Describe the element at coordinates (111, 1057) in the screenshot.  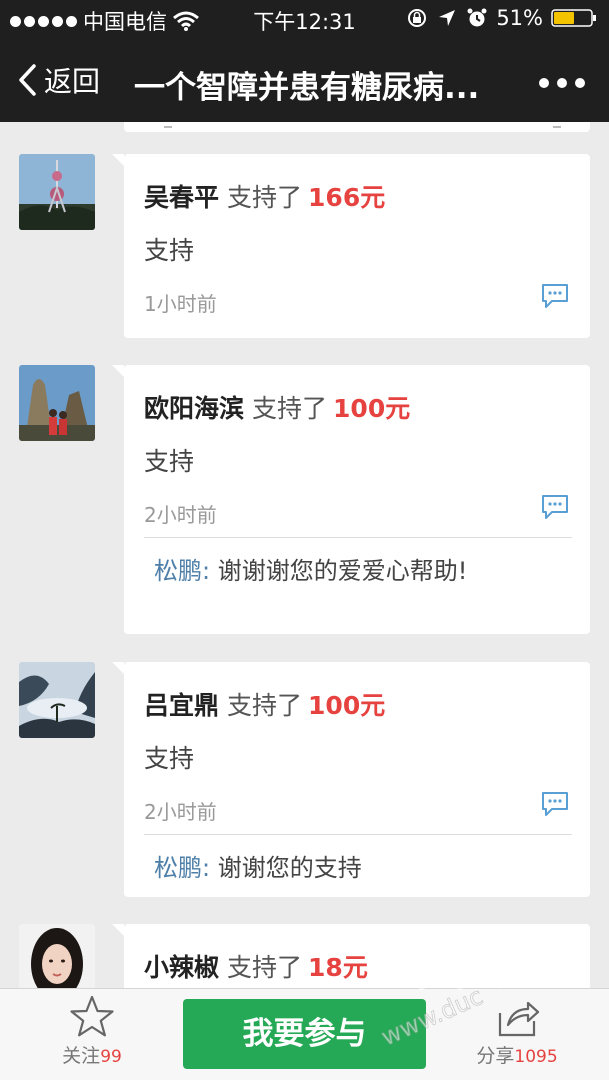
I see `follow-count: 99` at that location.